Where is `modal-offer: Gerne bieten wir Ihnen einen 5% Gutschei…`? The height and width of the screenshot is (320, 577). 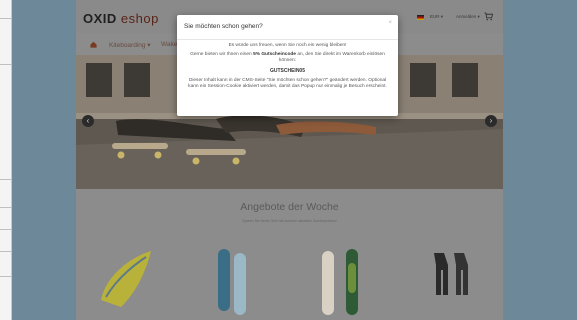 modal-offer: Gerne bieten wir Ihnen einen 5% Gutschei… is located at coordinates (287, 57).